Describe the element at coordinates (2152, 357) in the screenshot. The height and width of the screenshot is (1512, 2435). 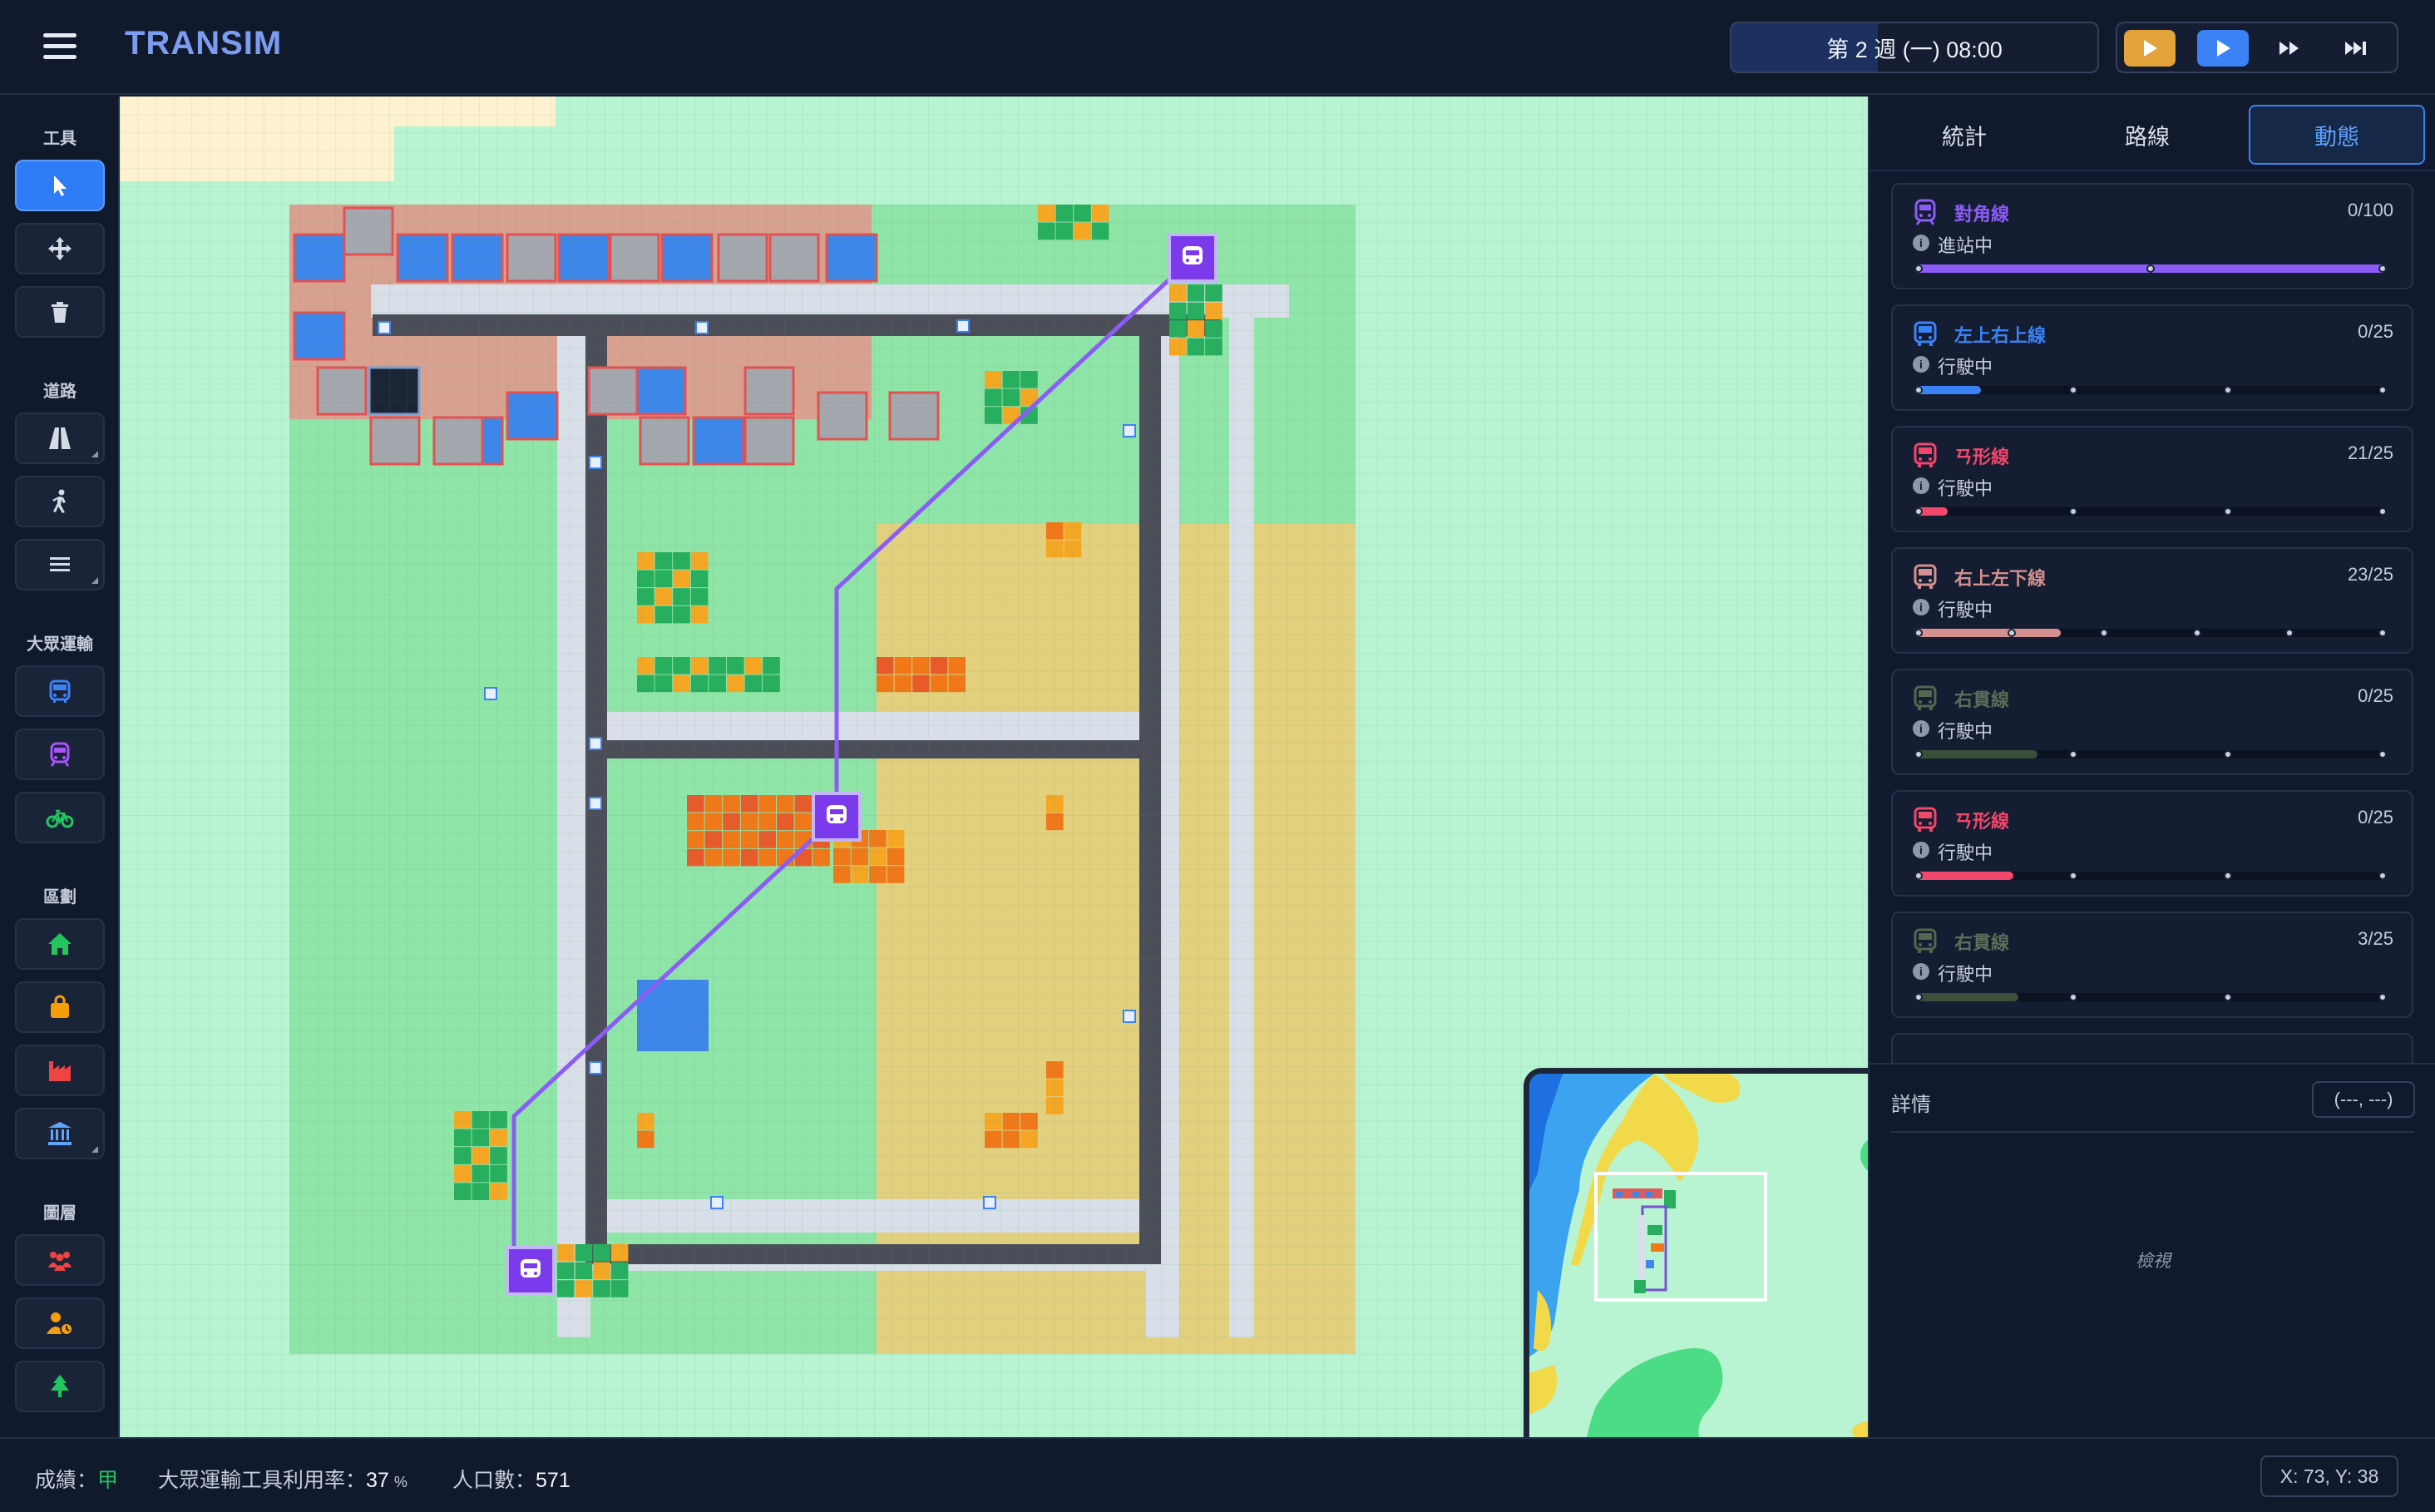
I see `route-card: 左上右上線 0/25 i 行駛中` at that location.